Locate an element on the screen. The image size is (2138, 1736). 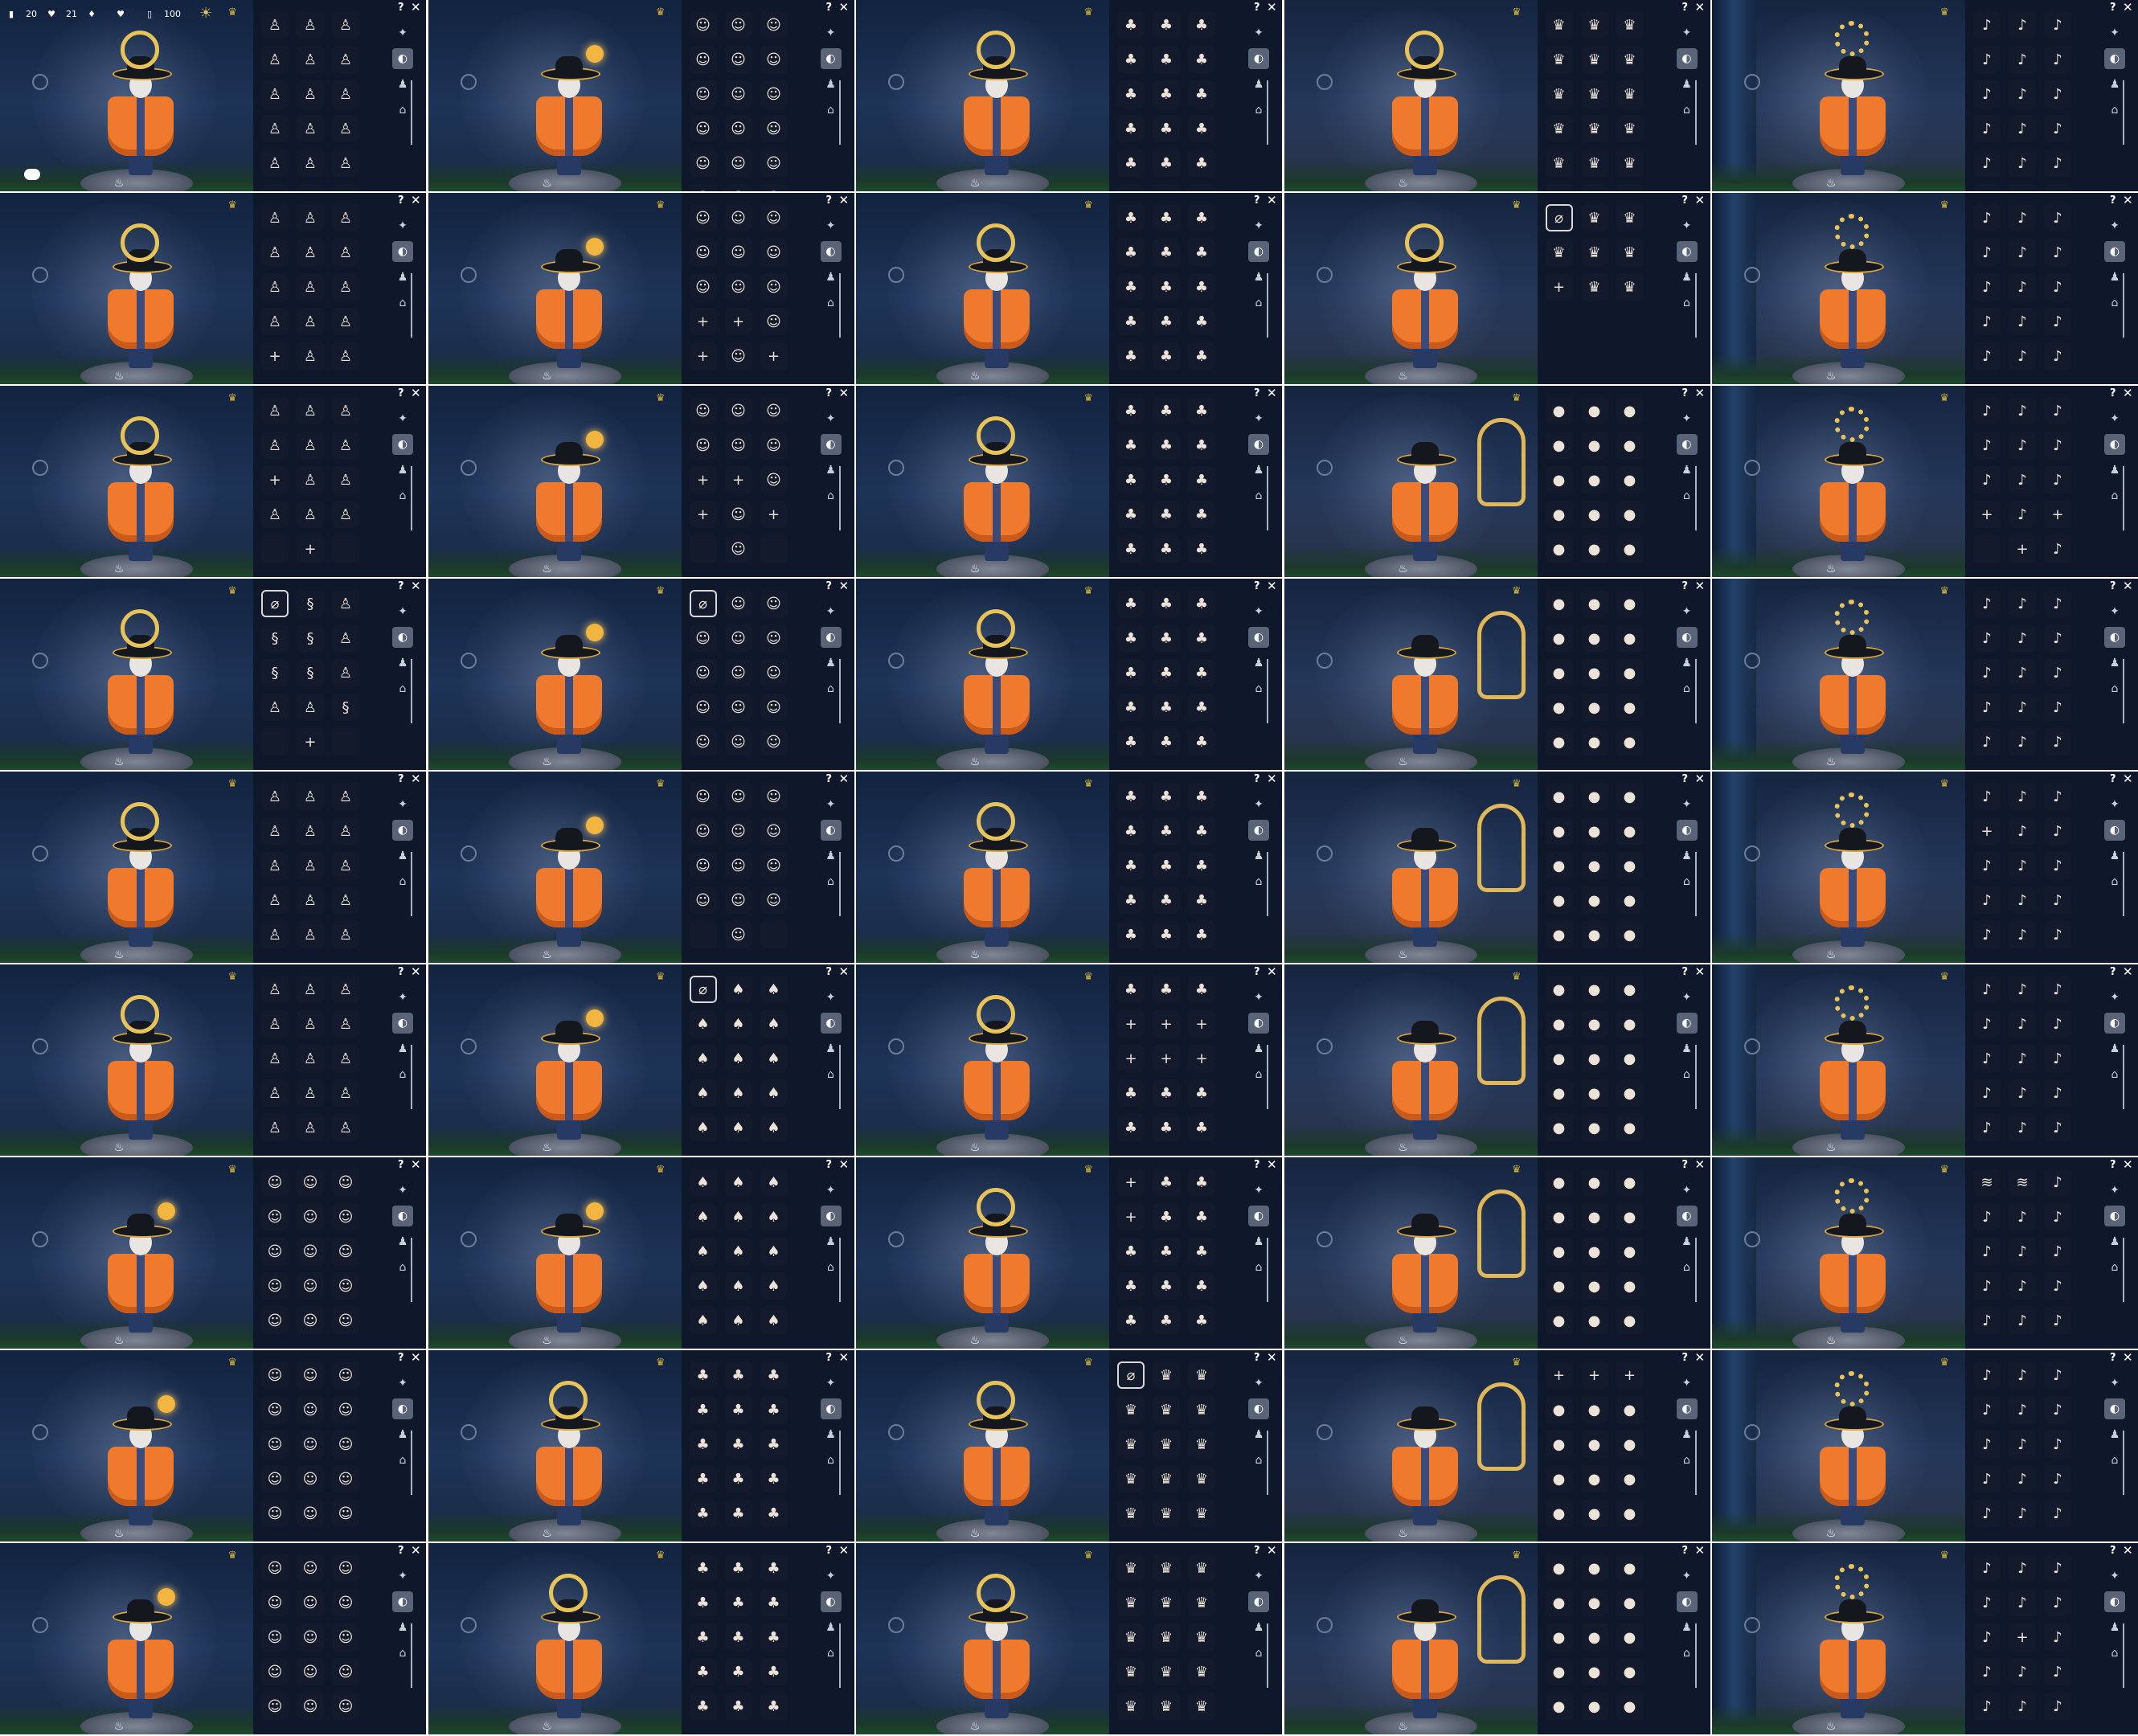
cosmetic-item: ⌀ is located at coordinates (275, 603).